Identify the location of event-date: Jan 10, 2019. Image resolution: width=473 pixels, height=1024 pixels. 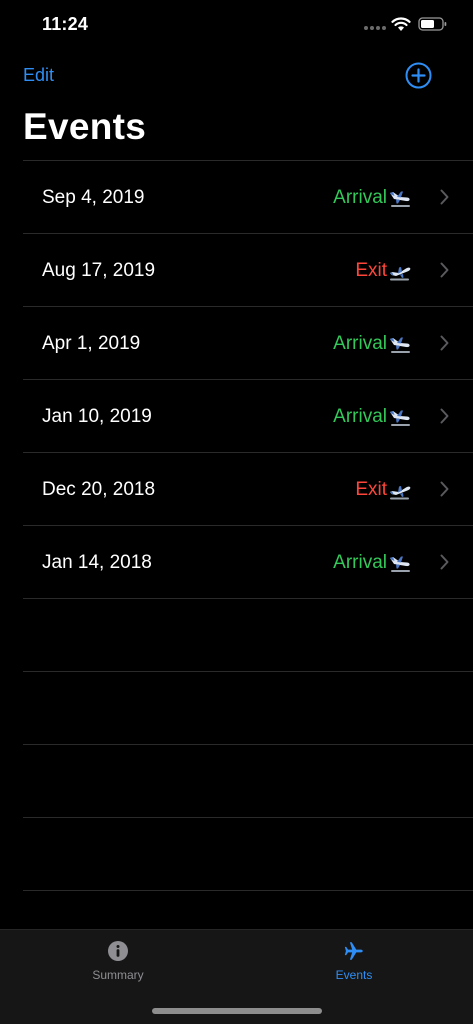
(97, 416).